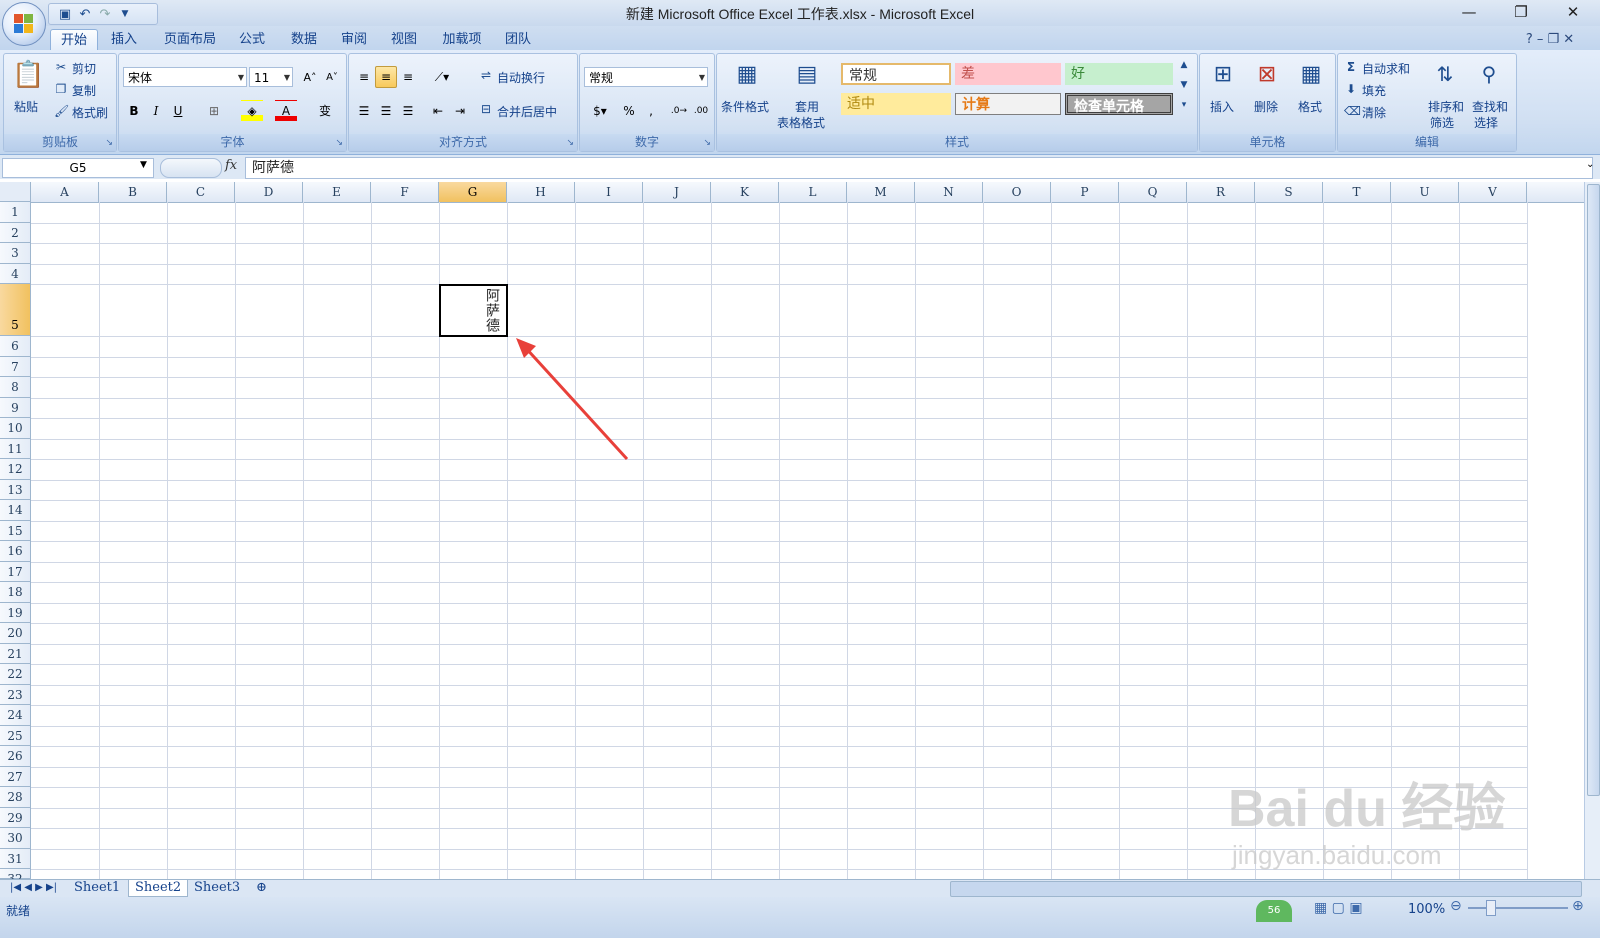 This screenshot has height=938, width=1600. What do you see at coordinates (473, 310) in the screenshot?
I see `active-cell: 阿萨德` at bounding box center [473, 310].